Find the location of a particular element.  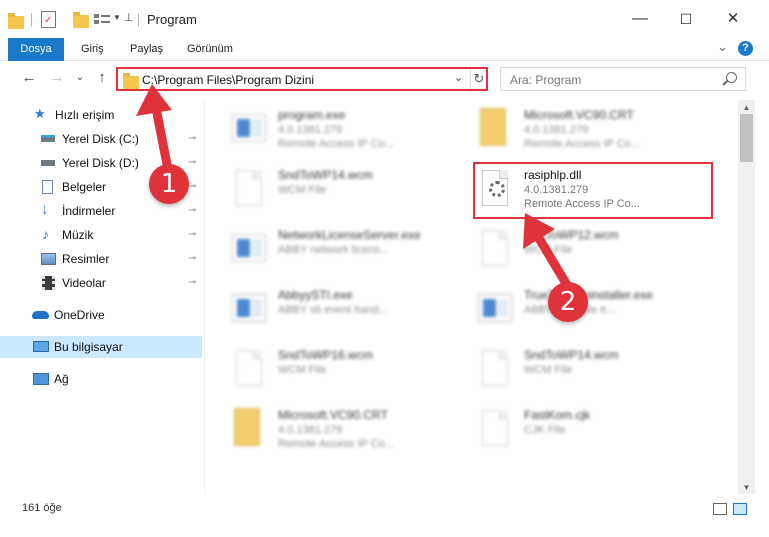

vertical-scrollbar: ▲ ▼ is located at coordinates (746, 297).